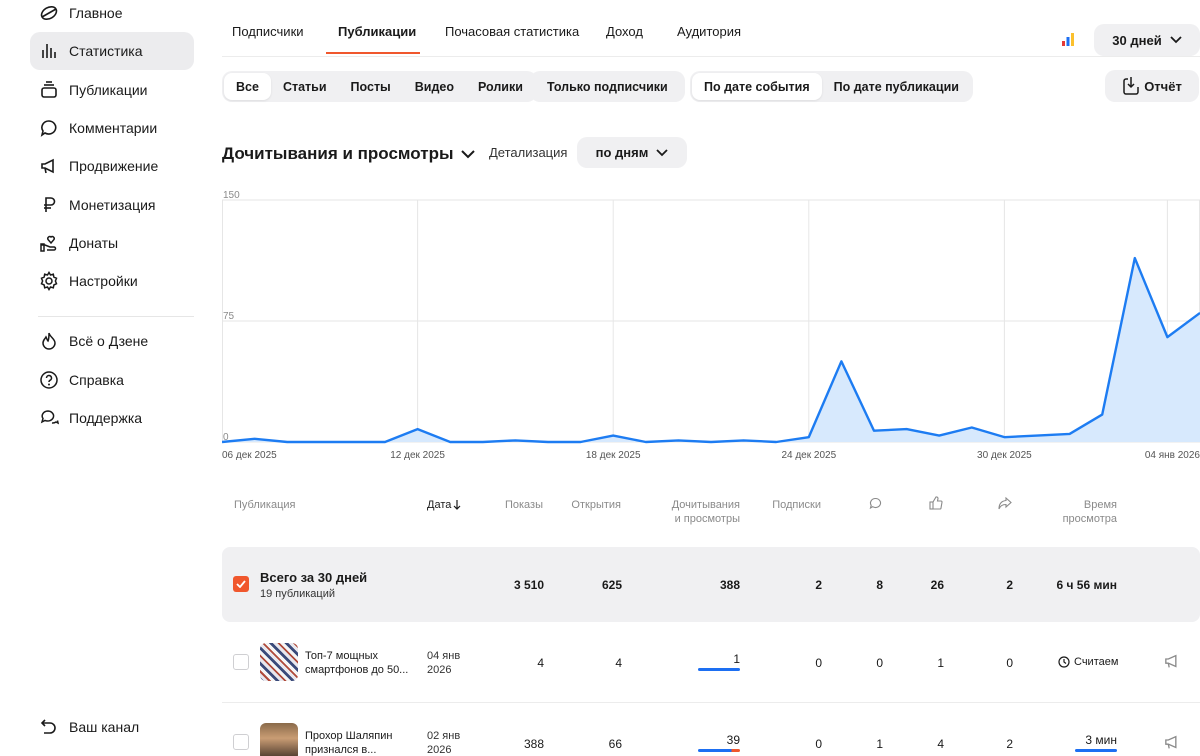  Describe the element at coordinates (512, 31) in the screenshot. I see `tab-hourly-stats: Почасовая статистика` at that location.